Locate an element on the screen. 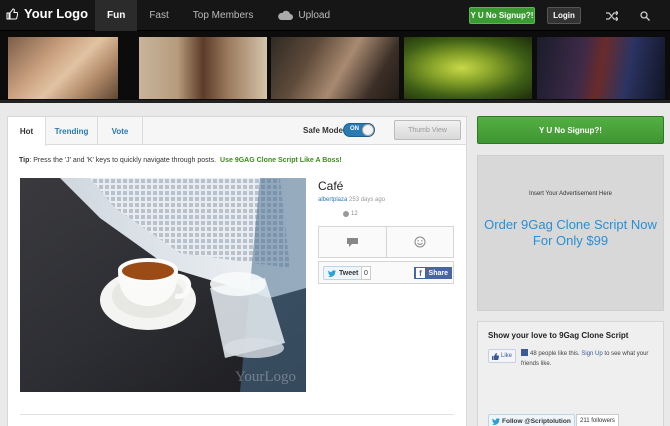  ad-headline: Order 9Gag Clone Script Now For Only $99 is located at coordinates (570, 233).